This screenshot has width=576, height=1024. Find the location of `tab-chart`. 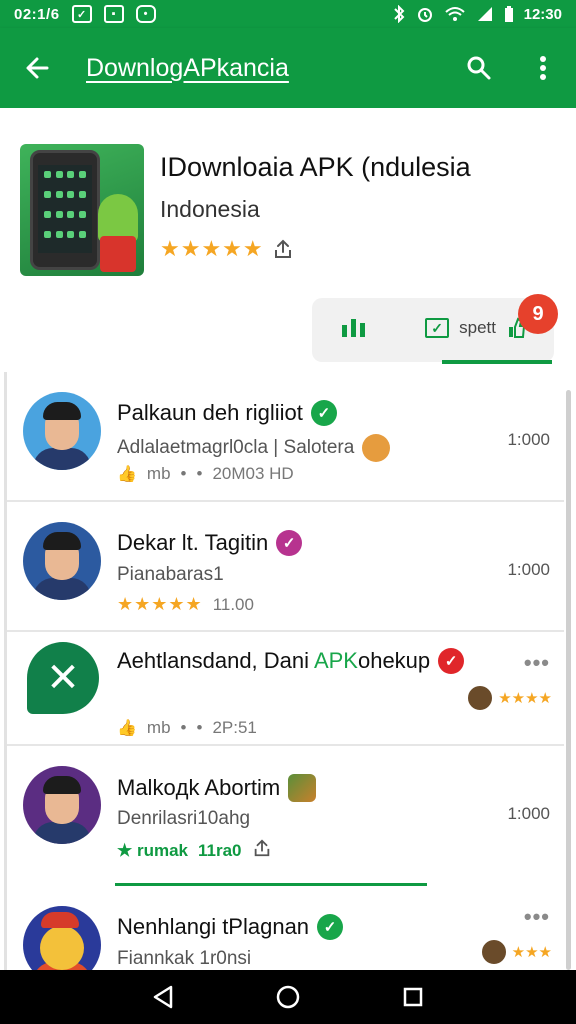

tab-chart is located at coordinates (354, 330).